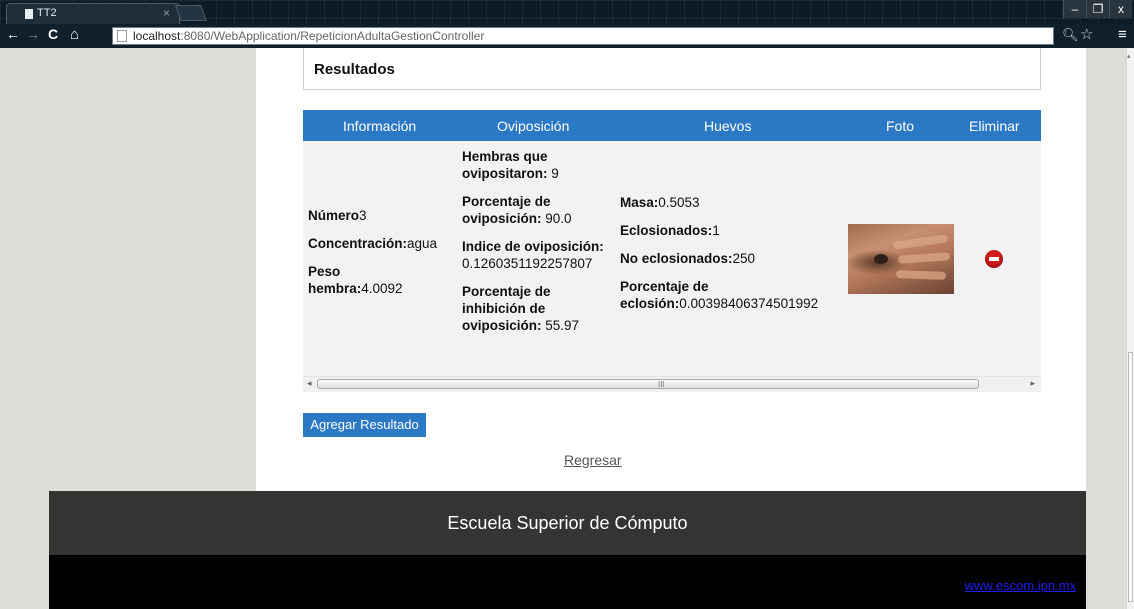 The height and width of the screenshot is (609, 1134). Describe the element at coordinates (309, 383) in the screenshot. I see `scroll-left-arrow-icon: ◂` at that location.